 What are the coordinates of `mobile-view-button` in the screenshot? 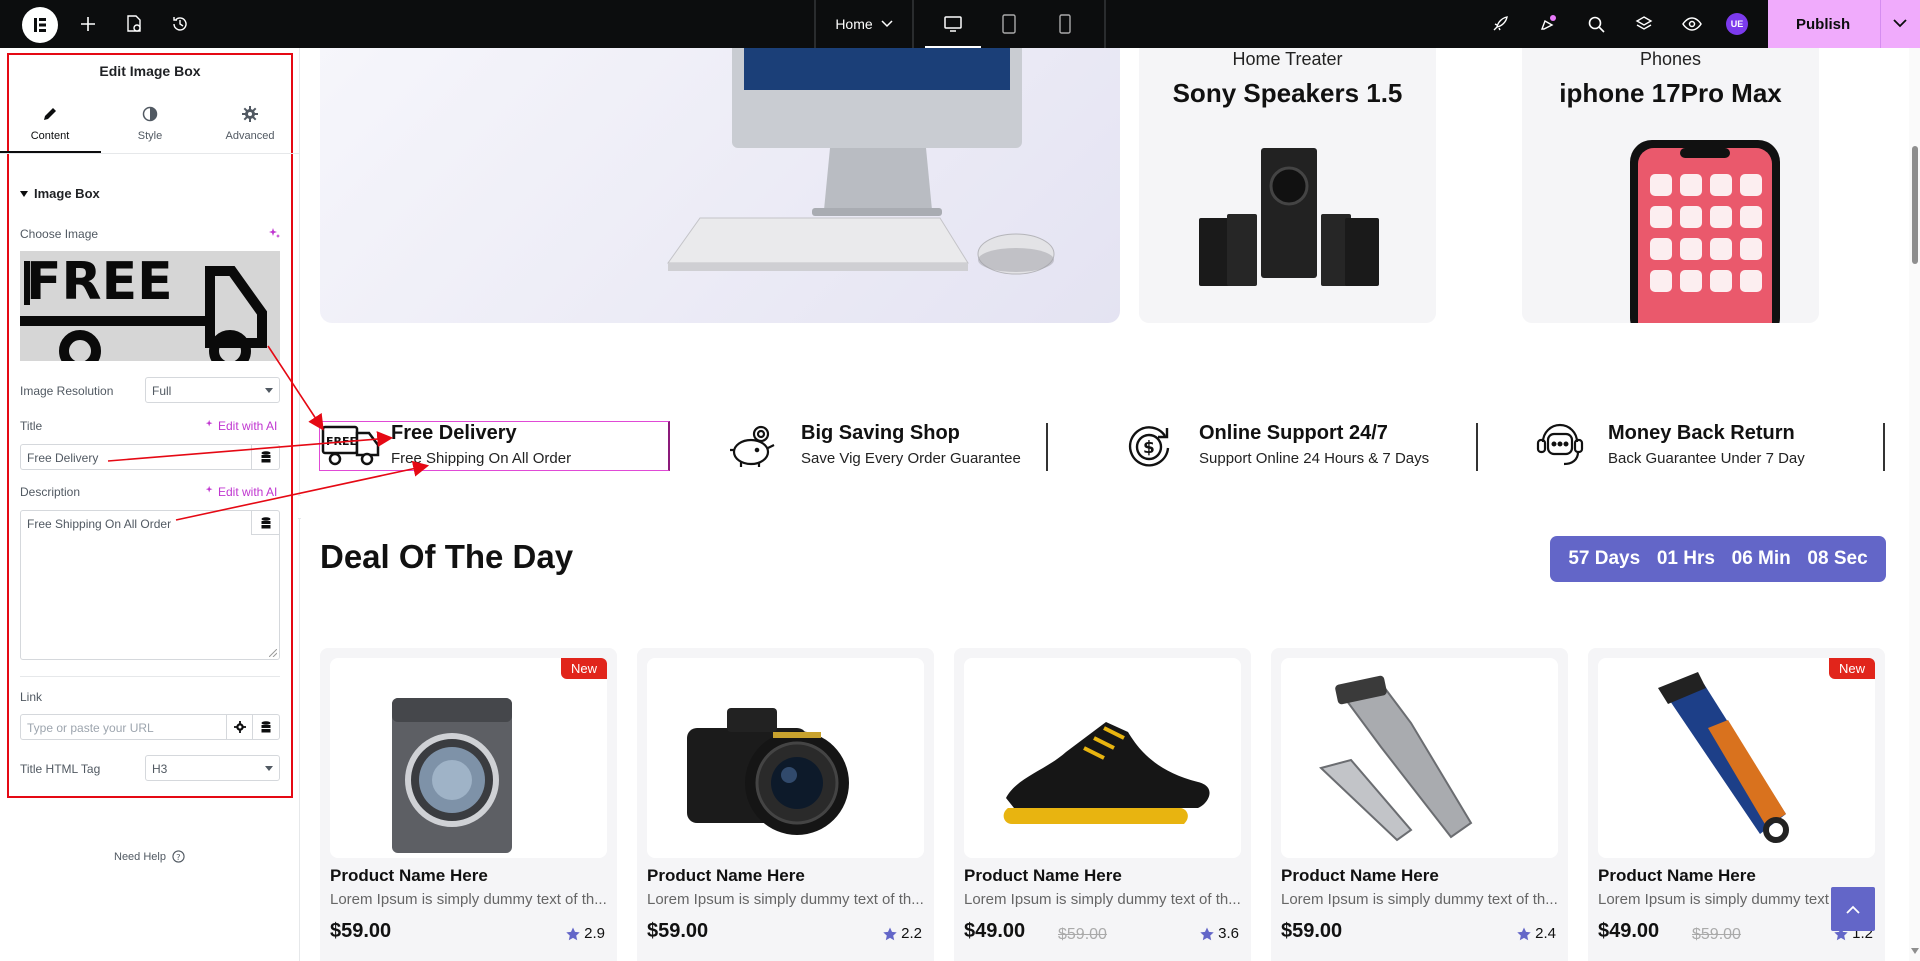 It's located at (1065, 24).